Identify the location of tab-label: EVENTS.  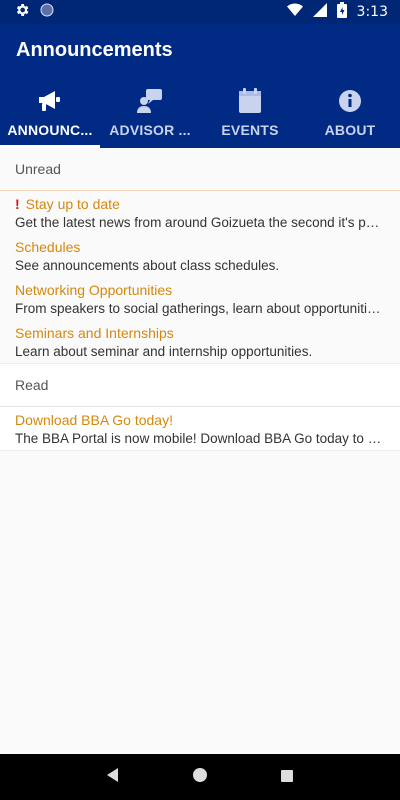
(250, 130).